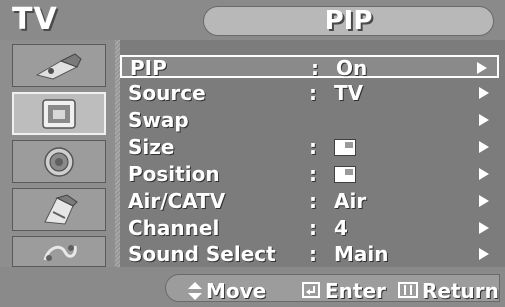  Describe the element at coordinates (355, 291) in the screenshot. I see `enter-hint-label: Enter` at that location.